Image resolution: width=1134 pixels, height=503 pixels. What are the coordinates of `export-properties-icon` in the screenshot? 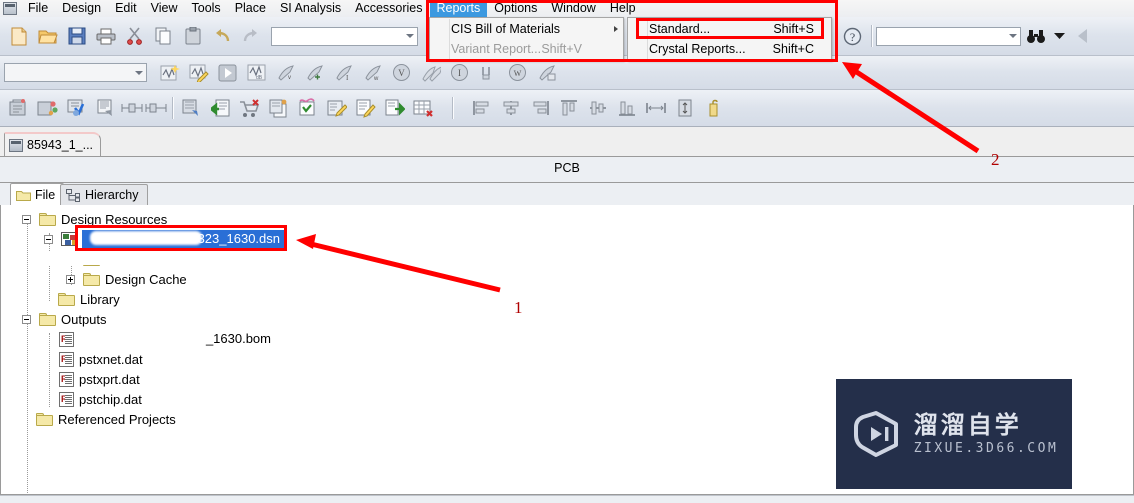 It's located at (249, 108).